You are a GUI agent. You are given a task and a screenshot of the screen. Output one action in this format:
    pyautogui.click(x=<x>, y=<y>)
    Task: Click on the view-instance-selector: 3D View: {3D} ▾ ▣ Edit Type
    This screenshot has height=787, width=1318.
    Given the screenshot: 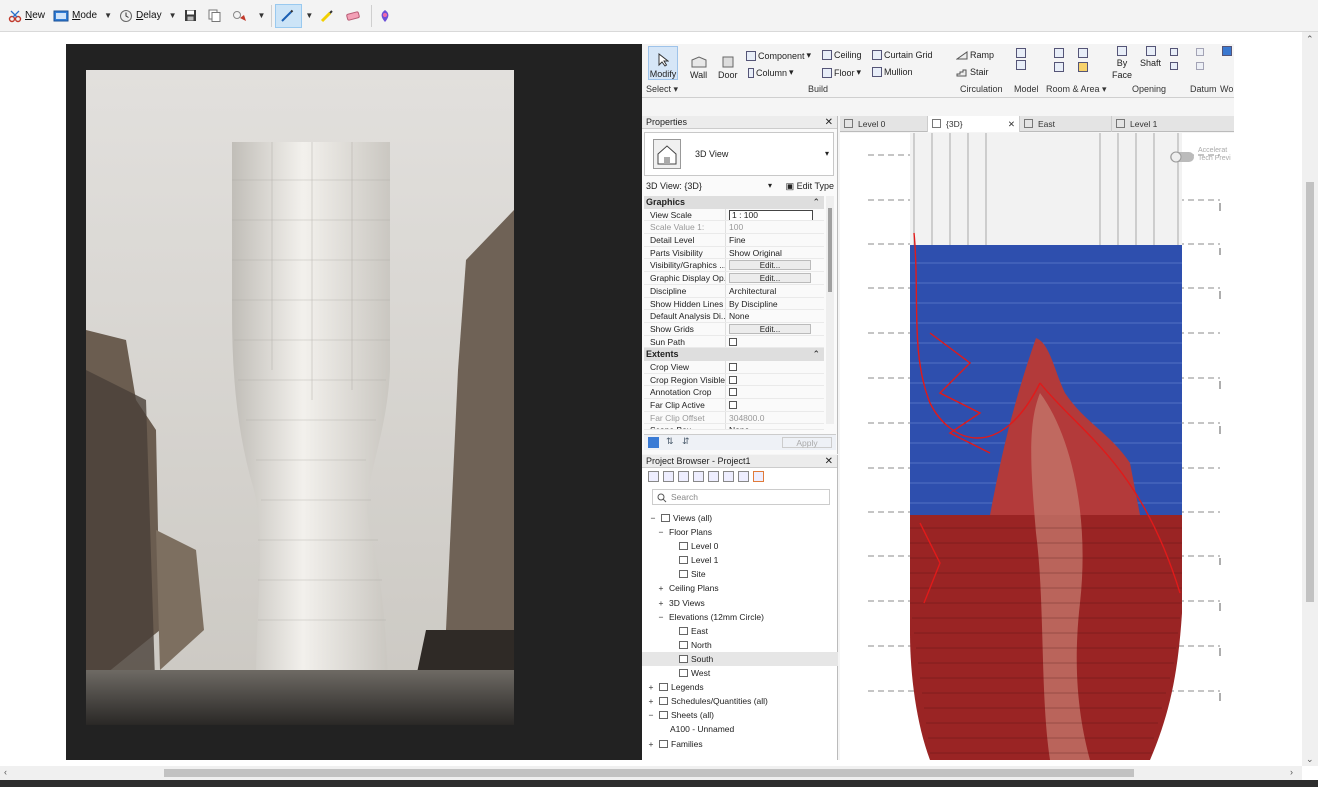 What is the action you would take?
    pyautogui.click(x=740, y=186)
    